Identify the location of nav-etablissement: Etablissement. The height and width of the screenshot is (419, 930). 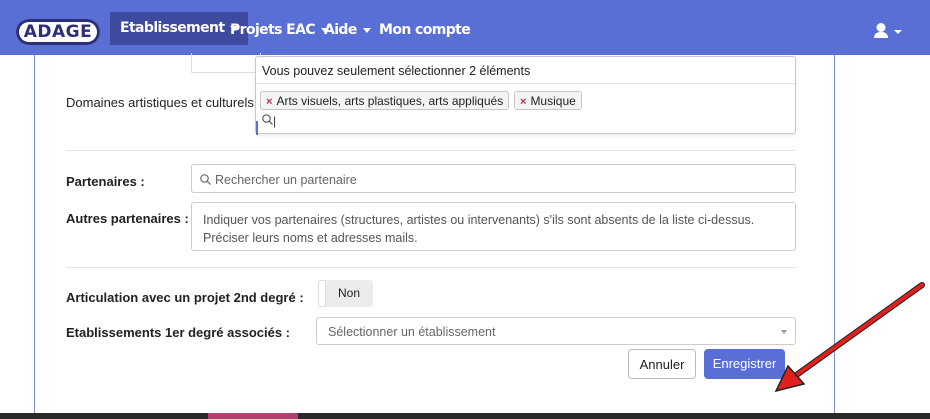
(179, 28).